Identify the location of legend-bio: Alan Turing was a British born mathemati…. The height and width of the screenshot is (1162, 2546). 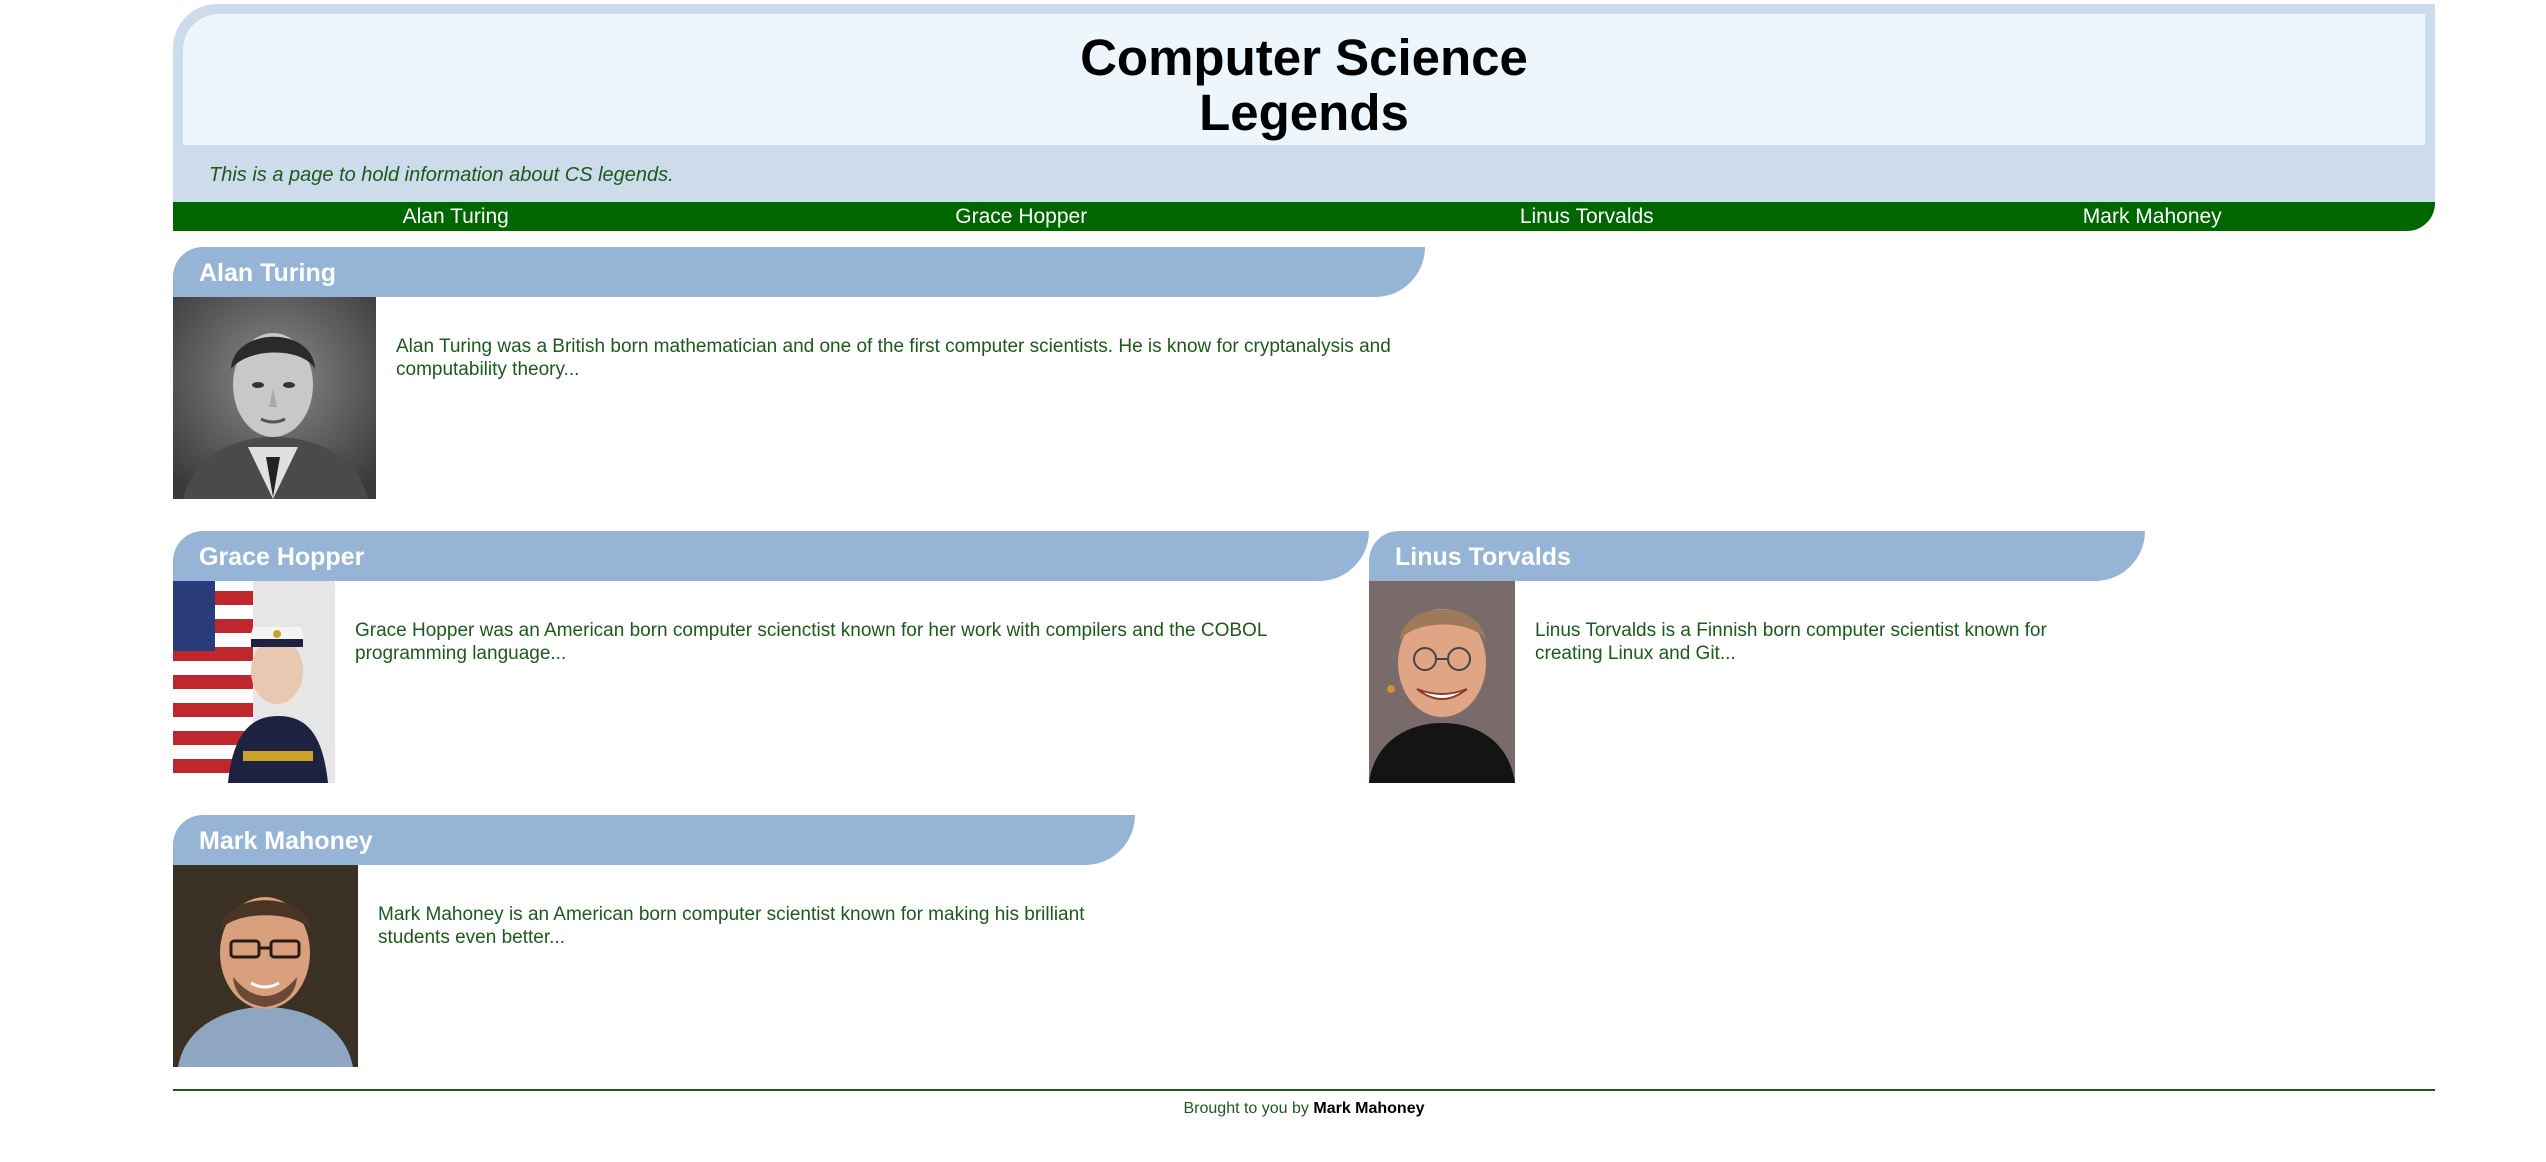
(893, 358).